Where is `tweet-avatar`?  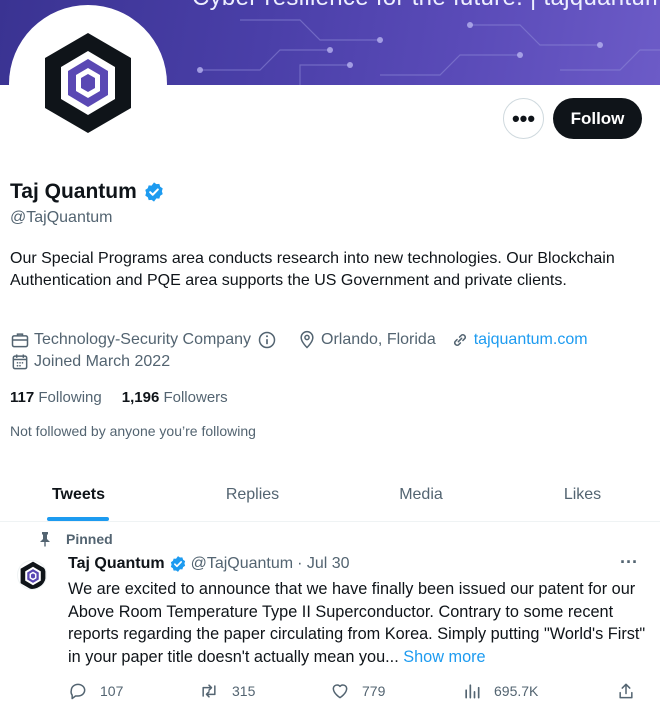
tweet-avatar is located at coordinates (32, 575).